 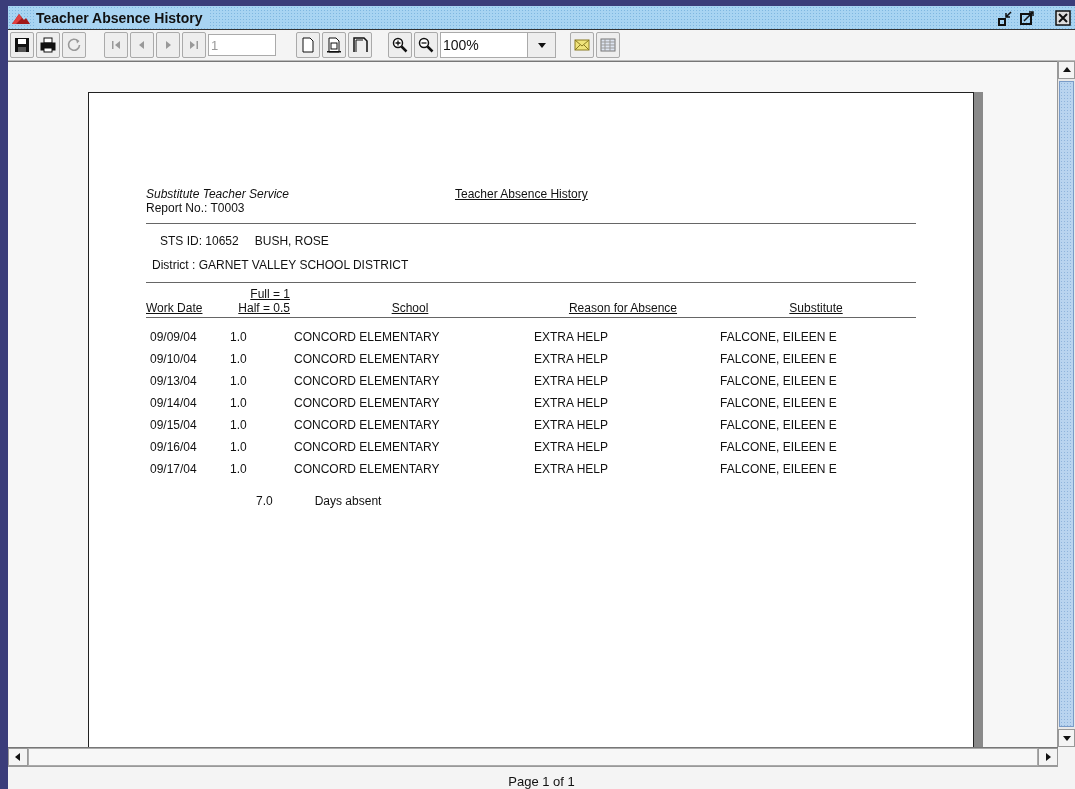 I want to click on zoom-in-button, so click(x=400, y=45).